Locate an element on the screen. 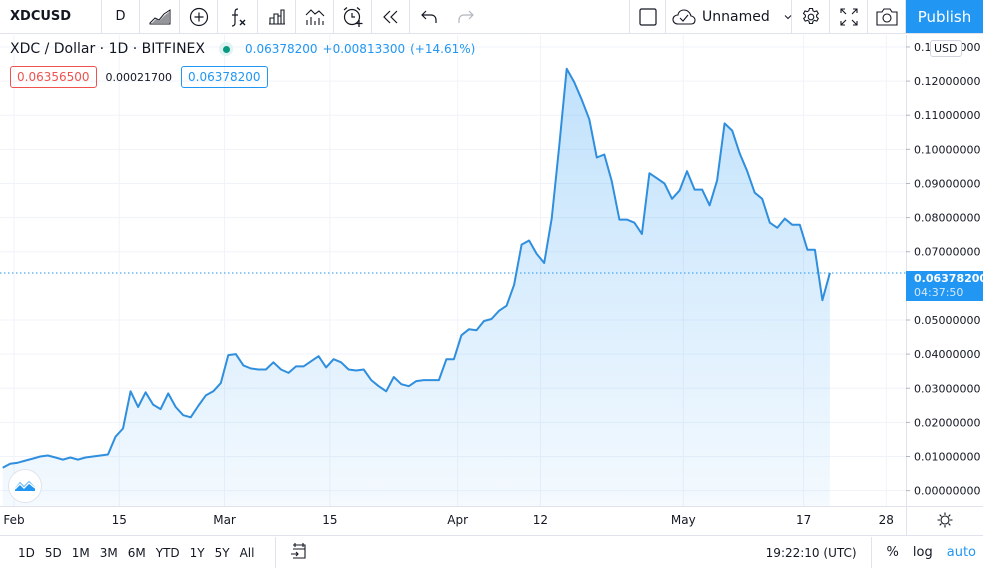 This screenshot has height=568, width=983. interval-label: D is located at coordinates (120, 16).